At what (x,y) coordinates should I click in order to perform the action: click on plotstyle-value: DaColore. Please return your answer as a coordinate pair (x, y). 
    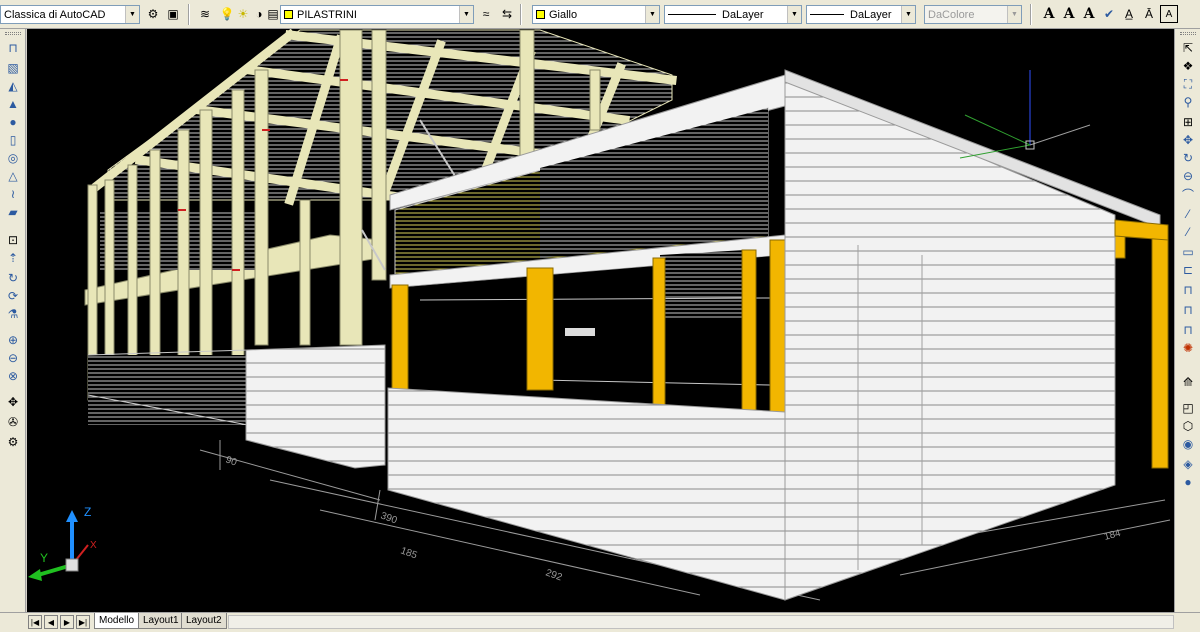
    Looking at the image, I should click on (951, 14).